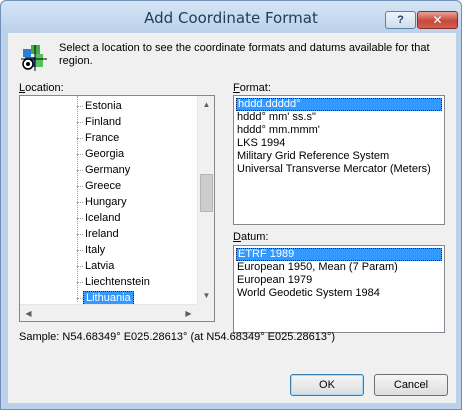  What do you see at coordinates (137, 202) in the screenshot?
I see `location-item: Hungary` at bounding box center [137, 202].